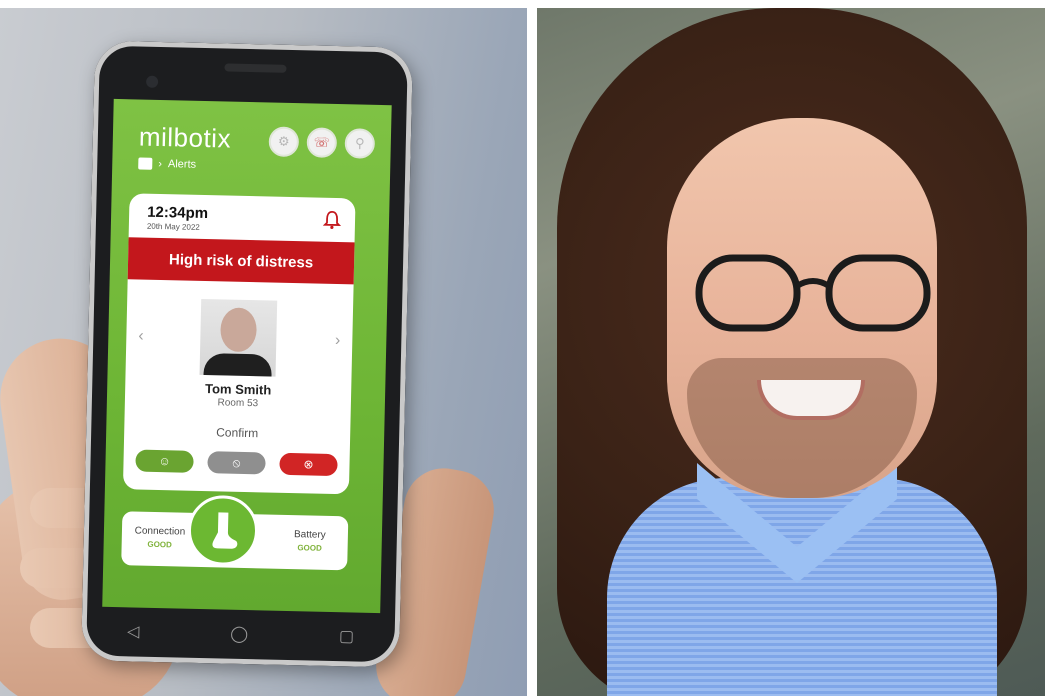  I want to click on smile-icon: ☺, so click(164, 461).